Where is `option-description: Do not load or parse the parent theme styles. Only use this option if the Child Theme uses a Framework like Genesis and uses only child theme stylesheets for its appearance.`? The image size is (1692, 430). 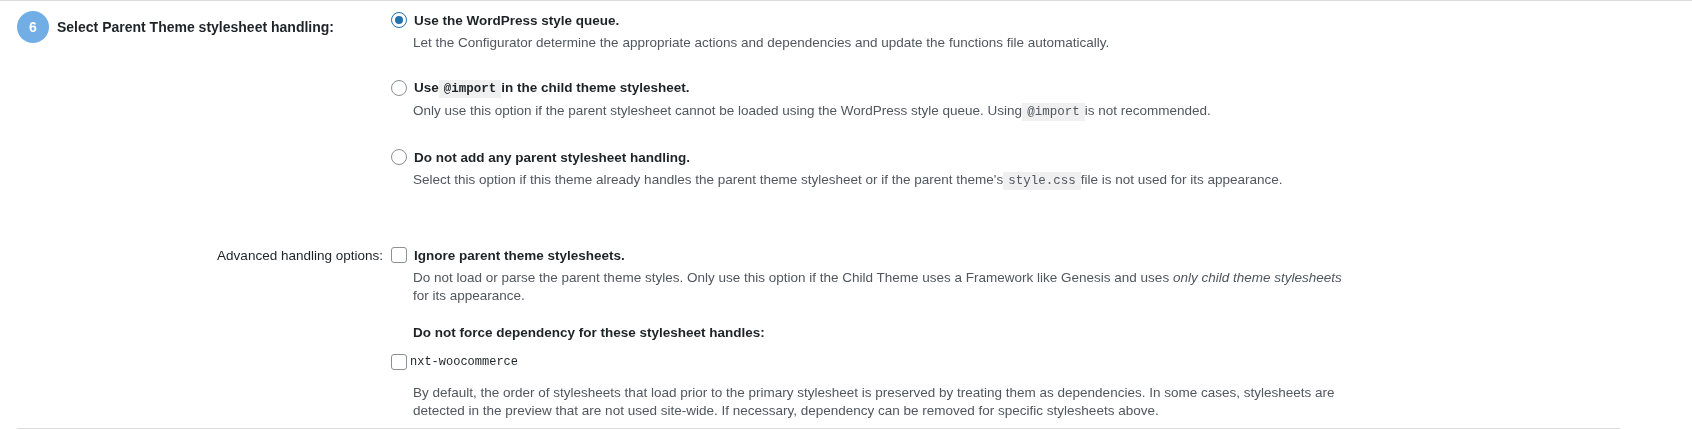
option-description: Do not load or parse the parent theme styles. Only use this option if the Child Theme uses a Framework like Genesis and uses only child theme stylesheets for its appearance. is located at coordinates (878, 287).